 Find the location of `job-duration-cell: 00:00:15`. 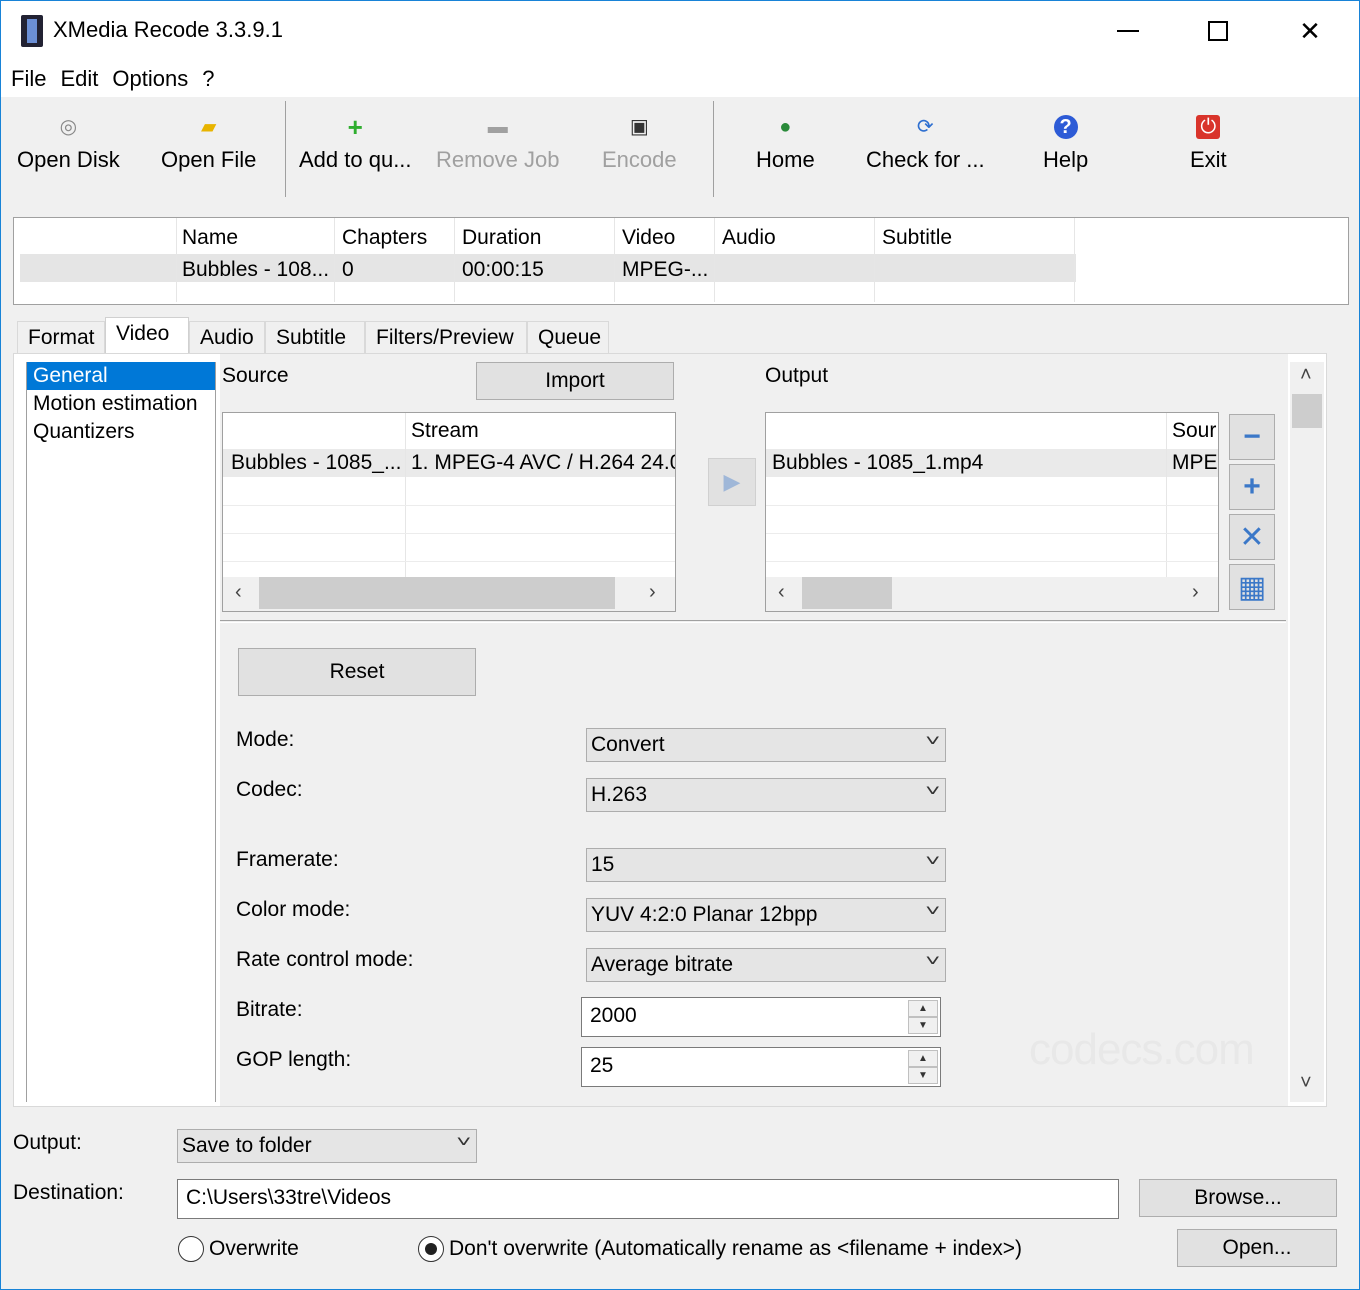

job-duration-cell: 00:00:15 is located at coordinates (503, 270).